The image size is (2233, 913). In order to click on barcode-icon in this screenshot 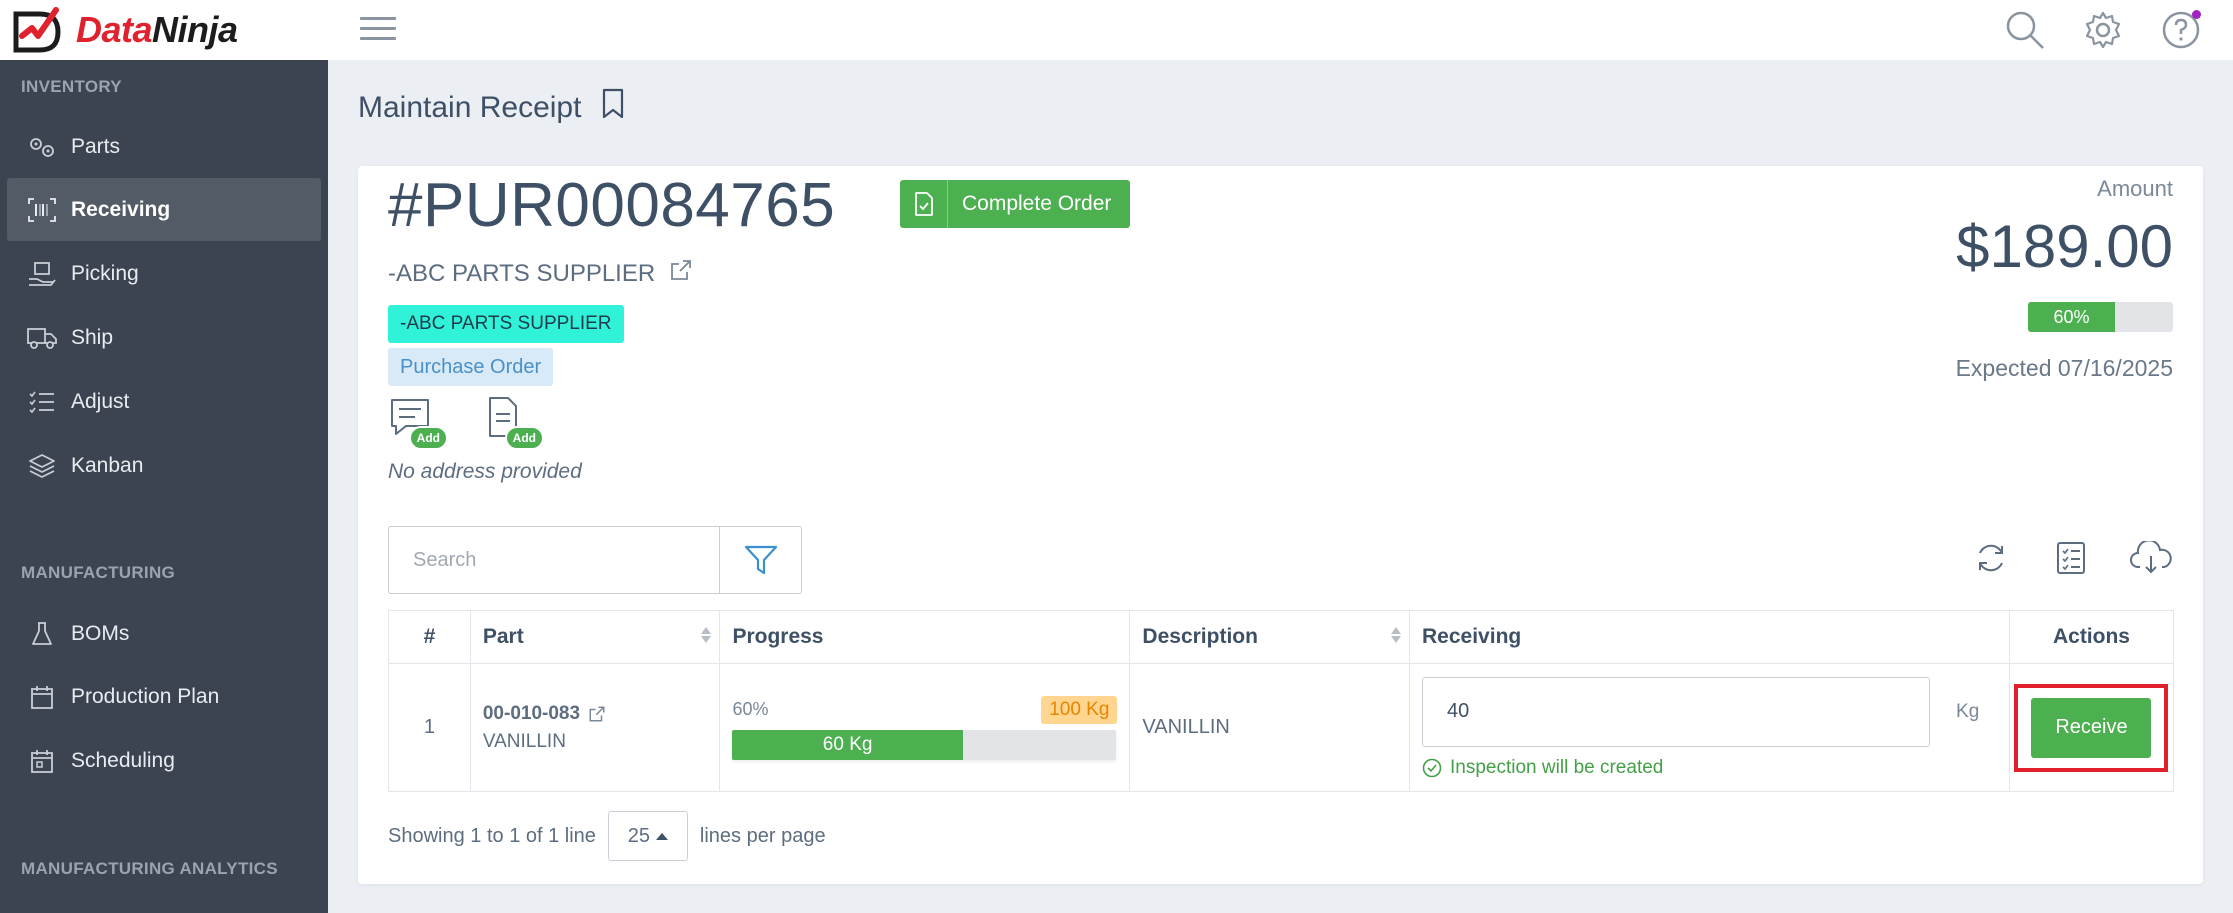, I will do `click(42, 210)`.